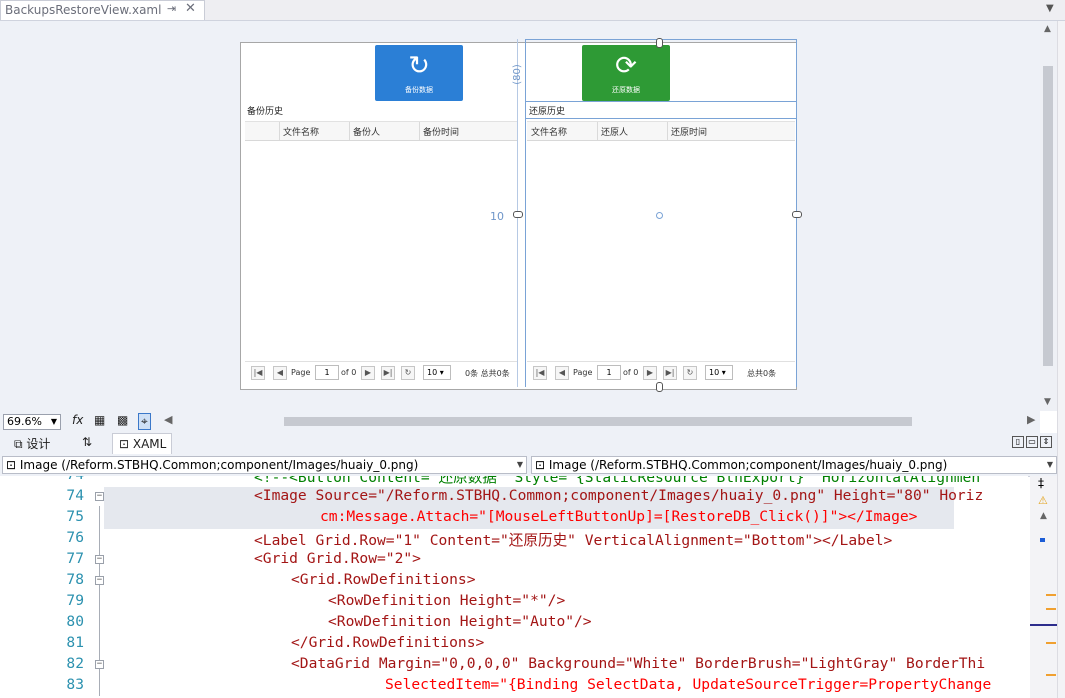 The image size is (1065, 698). Describe the element at coordinates (122, 420) in the screenshot. I see `snap-grid-icon: ▩` at that location.